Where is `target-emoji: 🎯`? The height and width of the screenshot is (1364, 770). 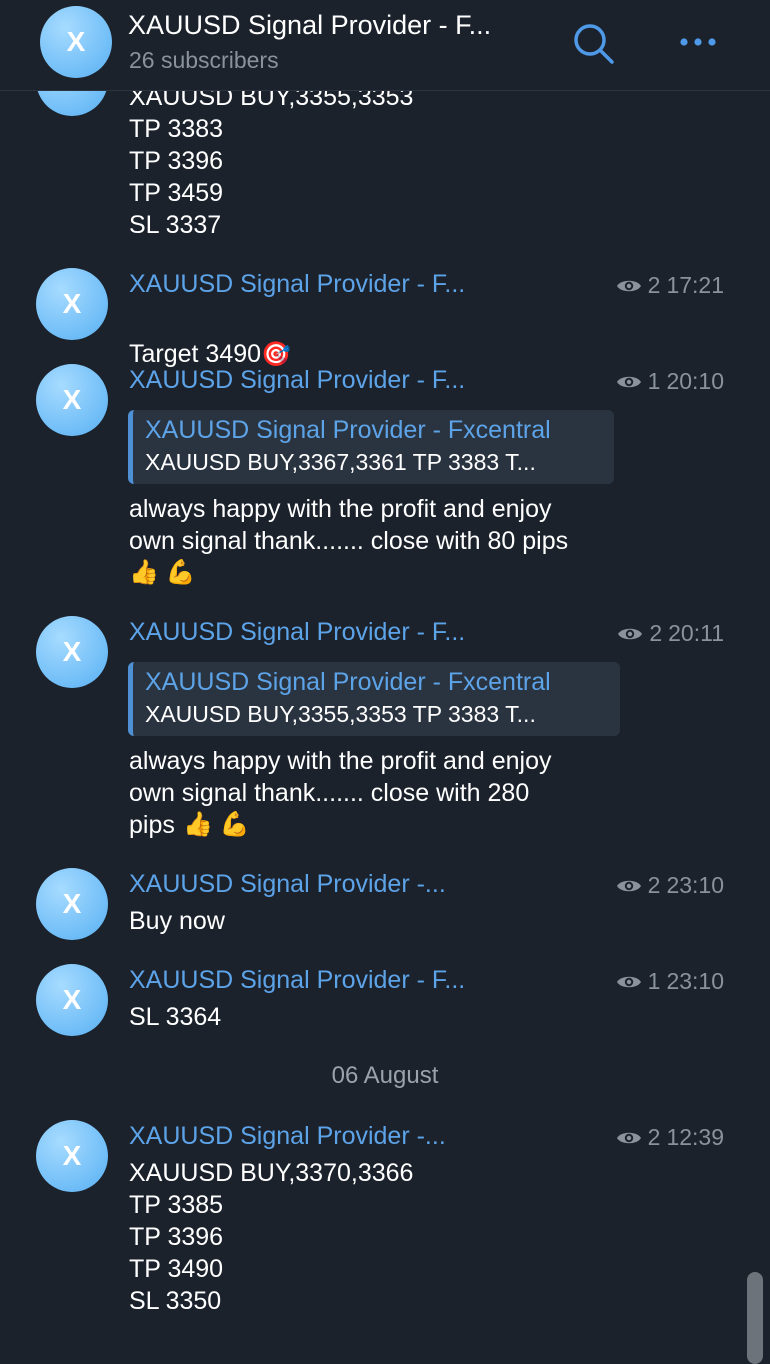
target-emoji: 🎯 is located at coordinates (276, 354).